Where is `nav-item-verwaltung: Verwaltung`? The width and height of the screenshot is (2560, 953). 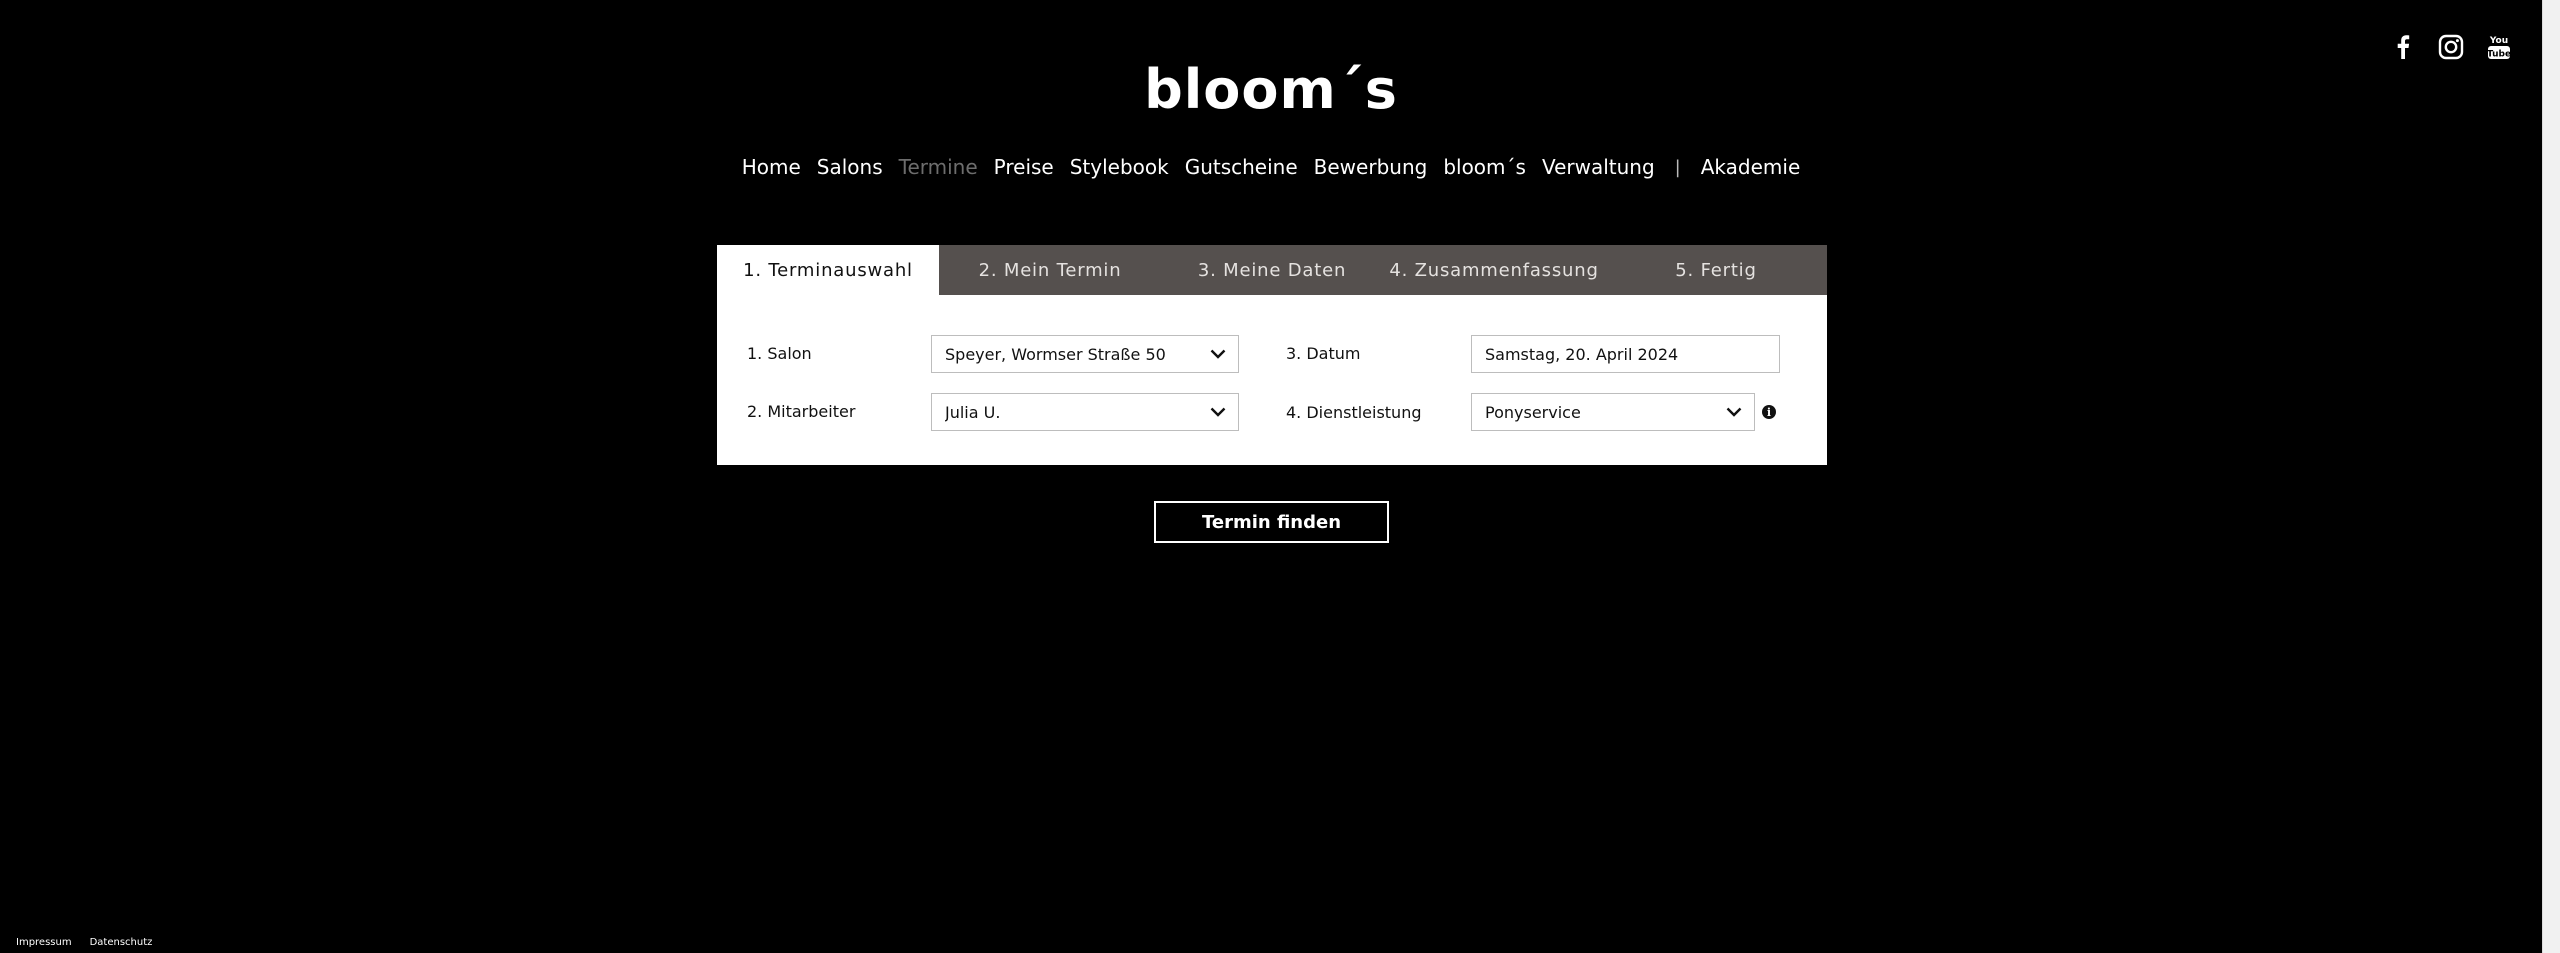 nav-item-verwaltung: Verwaltung is located at coordinates (1598, 167).